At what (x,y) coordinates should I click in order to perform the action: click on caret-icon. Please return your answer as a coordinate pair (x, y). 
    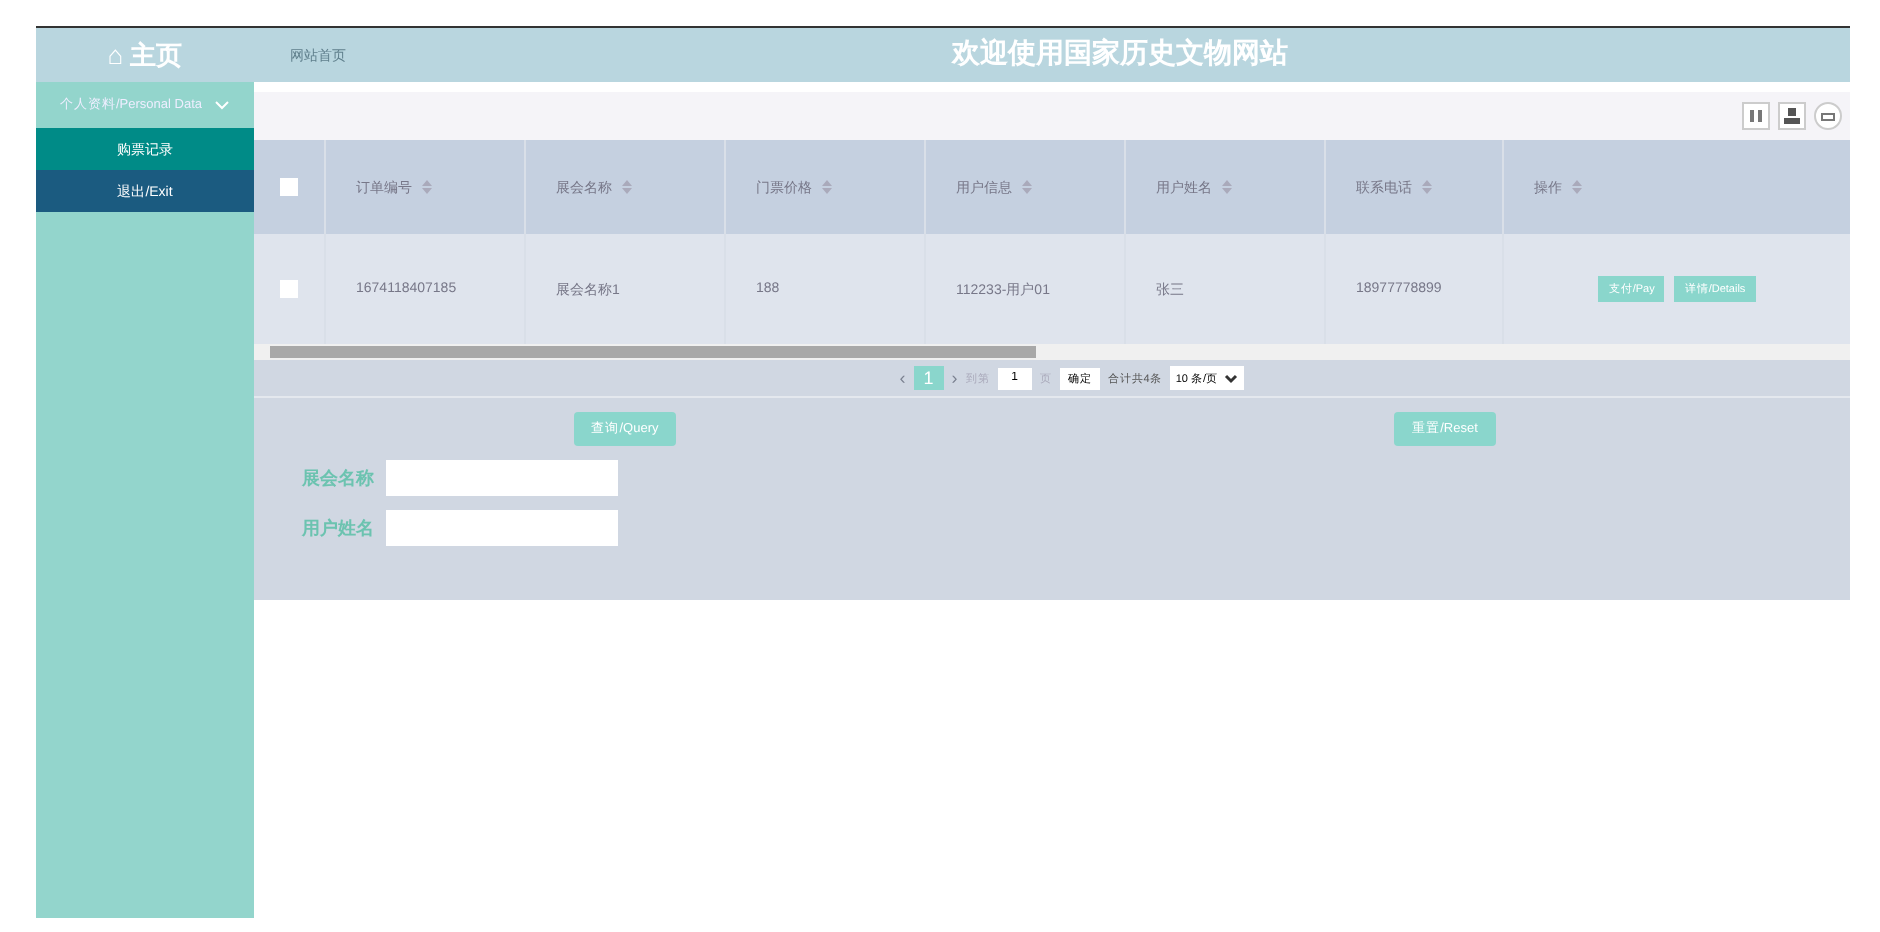
    Looking at the image, I should click on (1231, 378).